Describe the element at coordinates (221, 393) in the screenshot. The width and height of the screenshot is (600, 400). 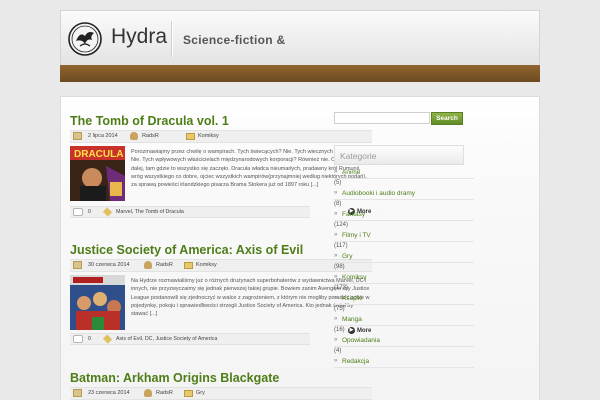
I see `post-meta: 23 czerwca 2014 RadsR Gry` at that location.